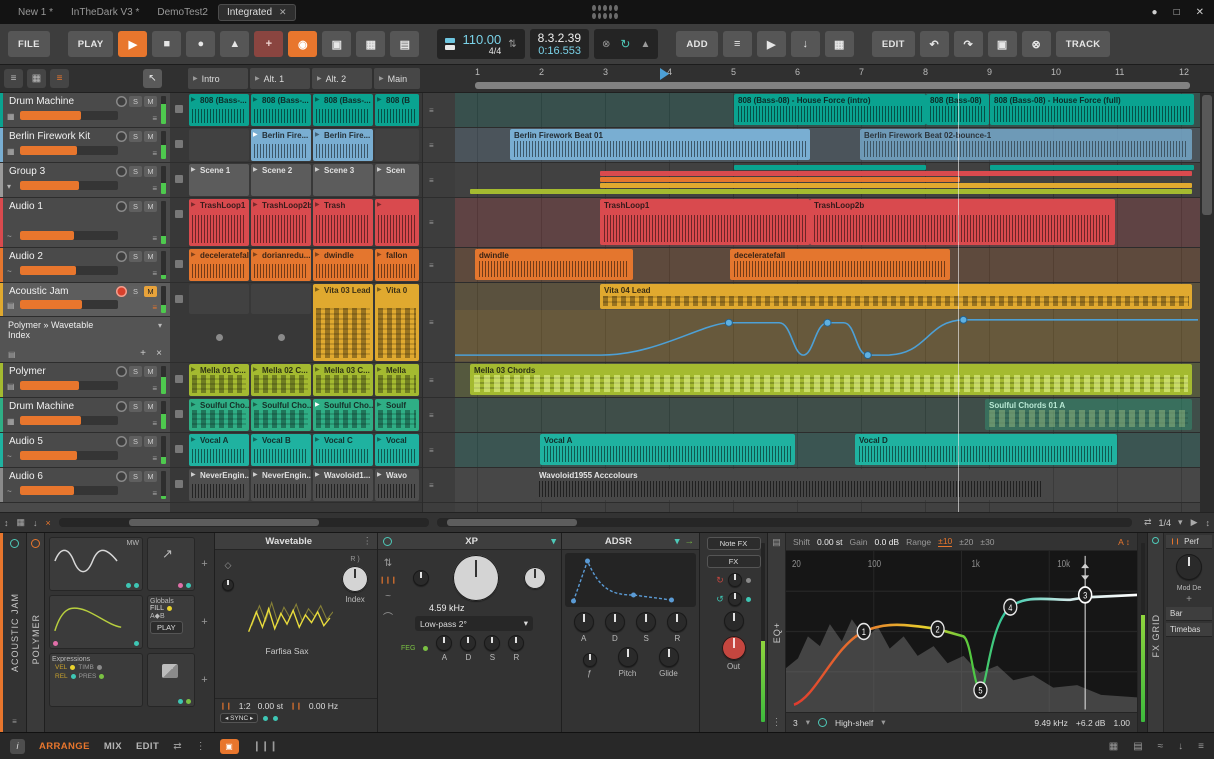 The image size is (1214, 759). Describe the element at coordinates (143, 353) in the screenshot. I see `add-device-icon` at that location.